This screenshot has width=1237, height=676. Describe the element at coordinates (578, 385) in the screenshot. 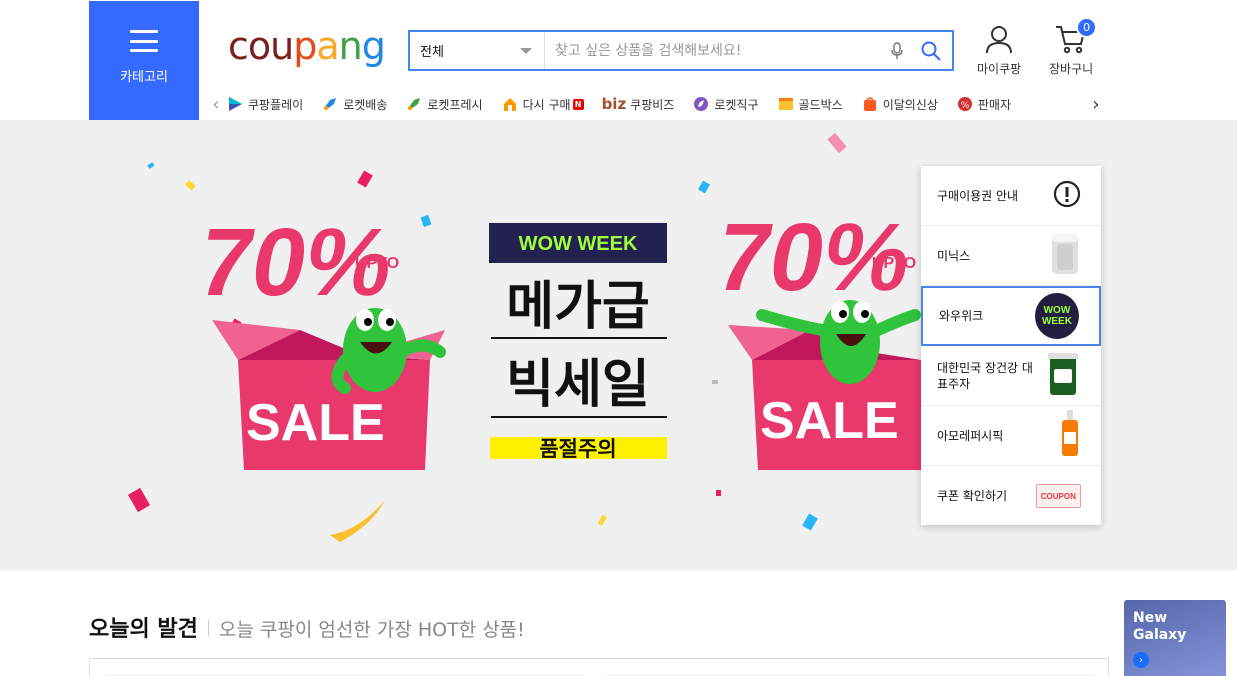

I see `banner-line2: 빅세일` at that location.